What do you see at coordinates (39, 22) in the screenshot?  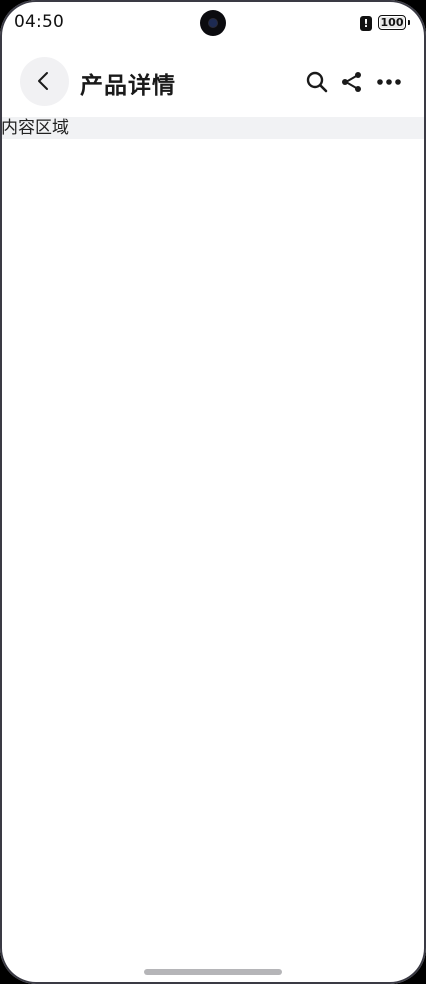 I see `status-time: 04:50` at bounding box center [39, 22].